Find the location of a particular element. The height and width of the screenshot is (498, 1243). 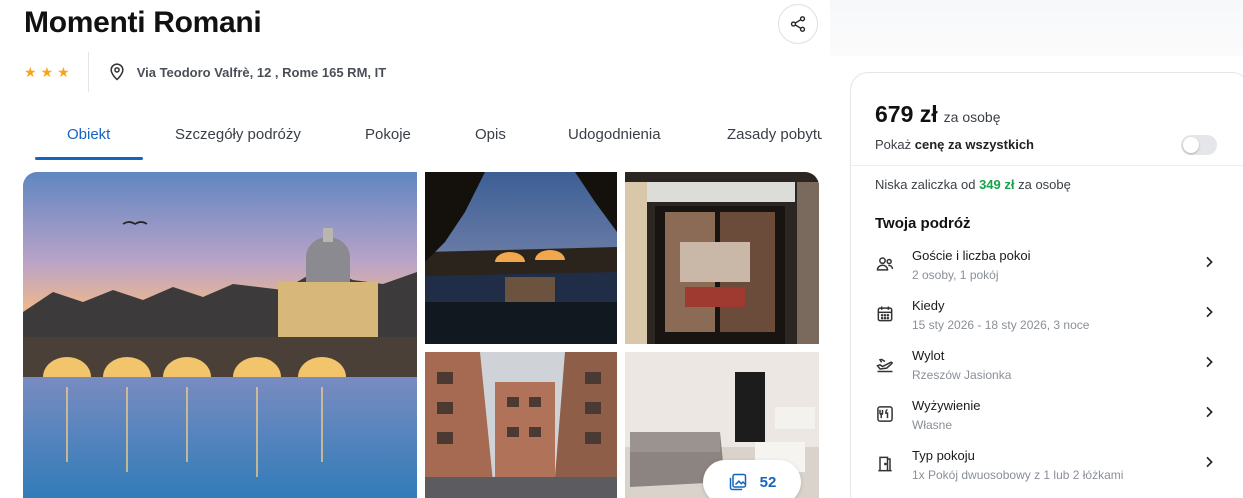

deposit-info: Niska zaliczka od 349 zł za osobę is located at coordinates (973, 184).